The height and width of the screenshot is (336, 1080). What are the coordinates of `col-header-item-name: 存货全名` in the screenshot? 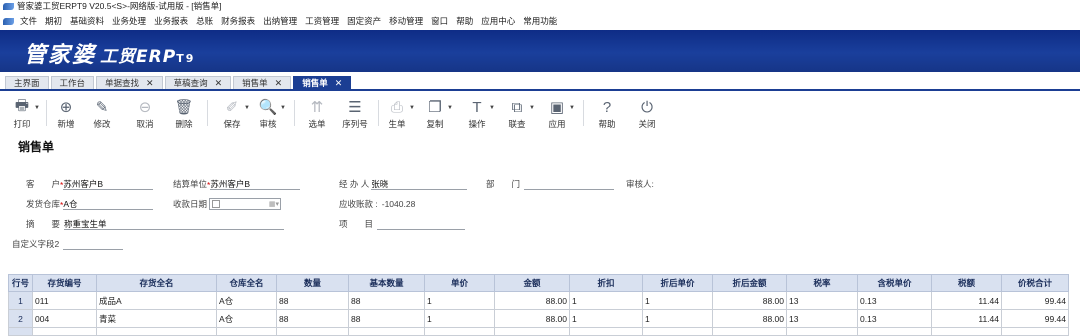 It's located at (156, 283).